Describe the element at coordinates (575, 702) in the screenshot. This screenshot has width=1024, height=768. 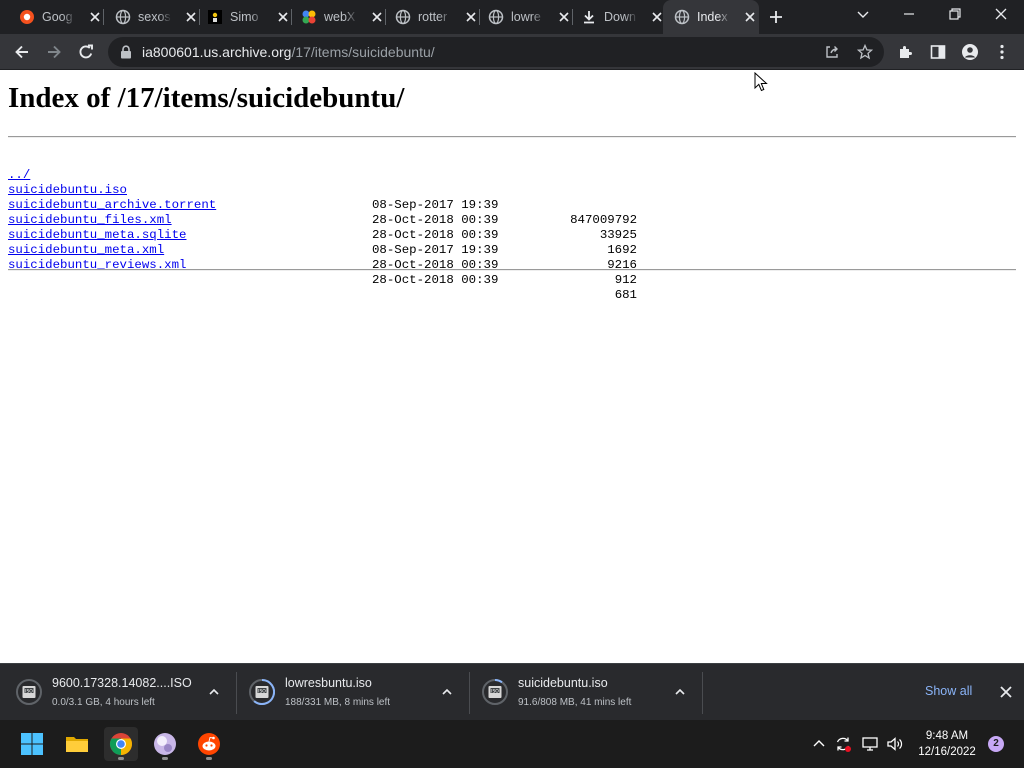
I see `download-status: 91.6/808 MB, 41 mins left` at that location.